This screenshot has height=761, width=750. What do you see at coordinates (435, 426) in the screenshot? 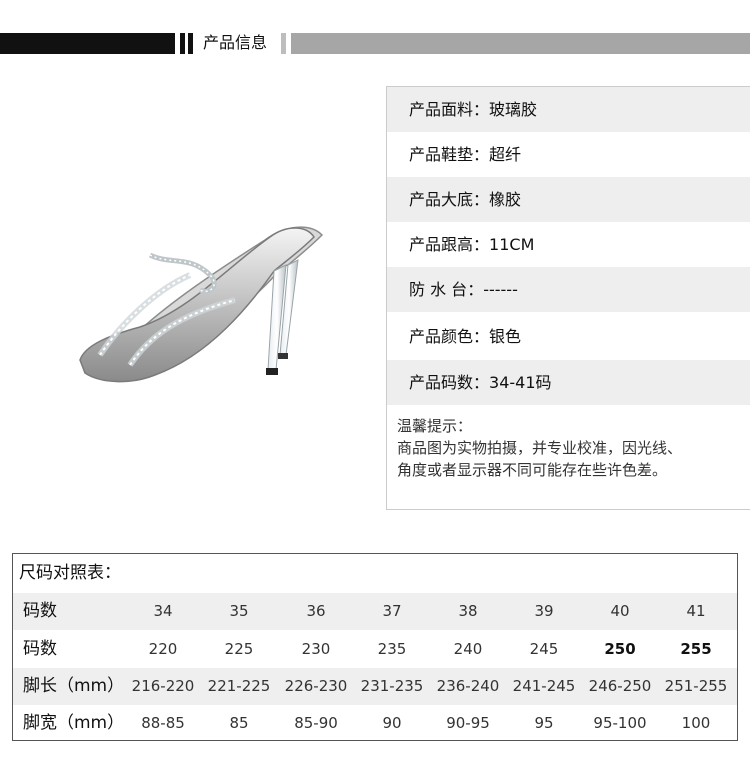
I see `tips-title: 温馨提示：` at bounding box center [435, 426].